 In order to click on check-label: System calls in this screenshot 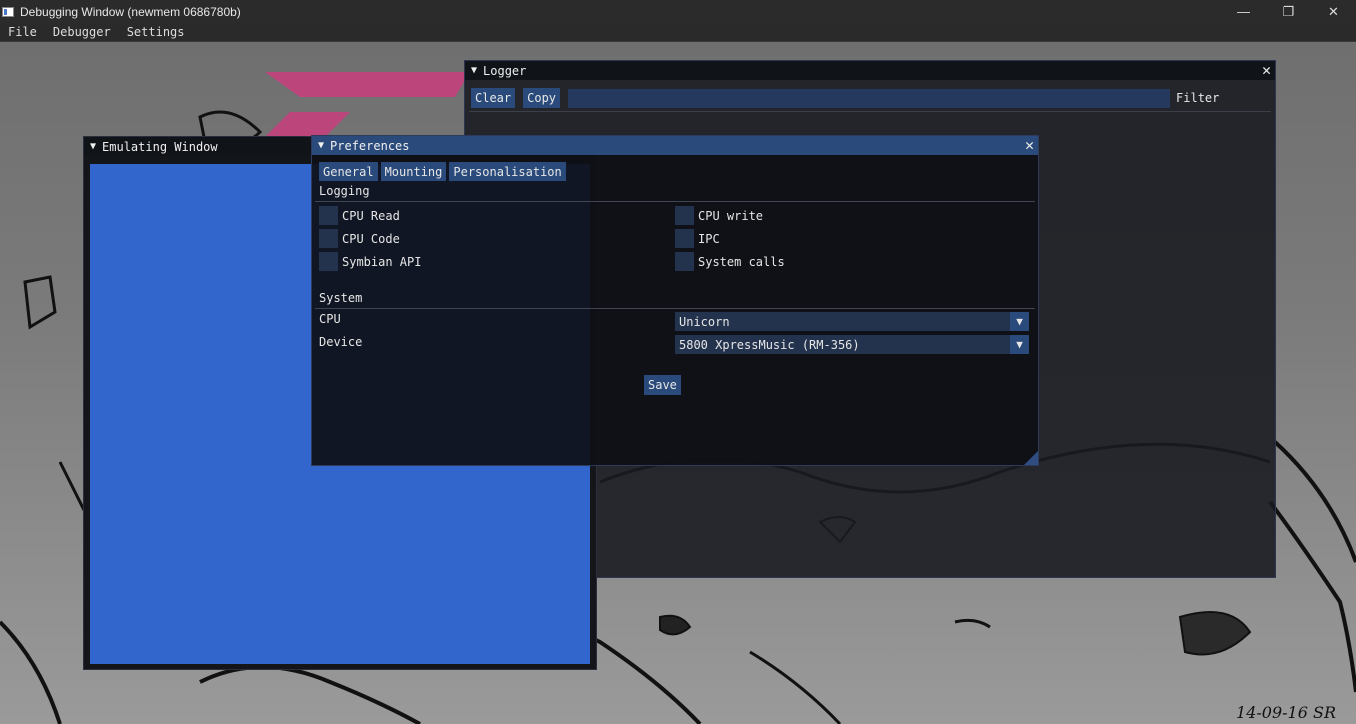, I will do `click(741, 261)`.